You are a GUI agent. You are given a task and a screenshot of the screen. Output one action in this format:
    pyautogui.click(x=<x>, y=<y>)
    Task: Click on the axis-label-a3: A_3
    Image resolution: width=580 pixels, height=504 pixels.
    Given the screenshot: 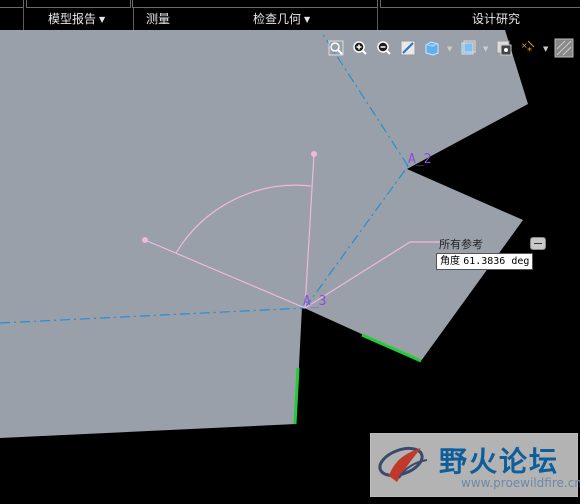 What is the action you would take?
    pyautogui.click(x=315, y=301)
    